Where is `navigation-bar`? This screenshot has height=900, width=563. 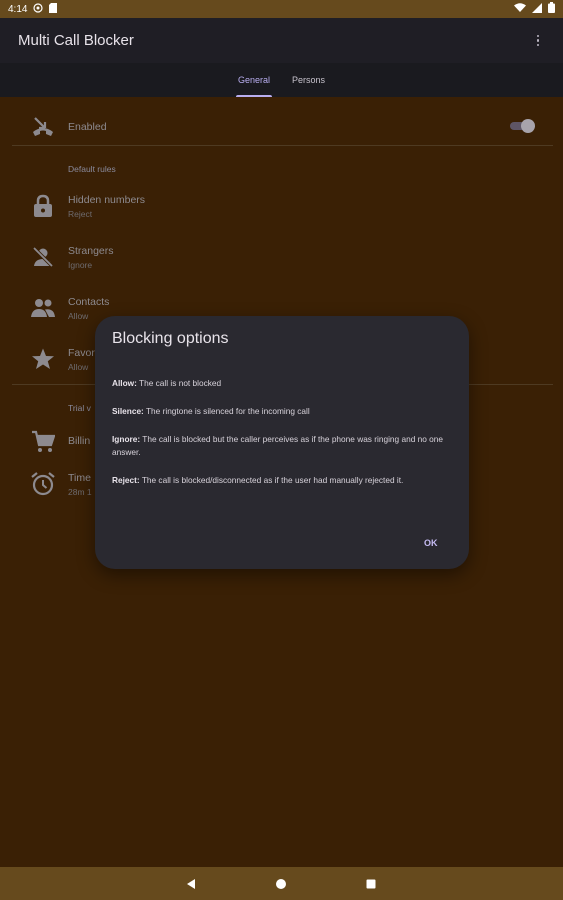 navigation-bar is located at coordinates (281, 883).